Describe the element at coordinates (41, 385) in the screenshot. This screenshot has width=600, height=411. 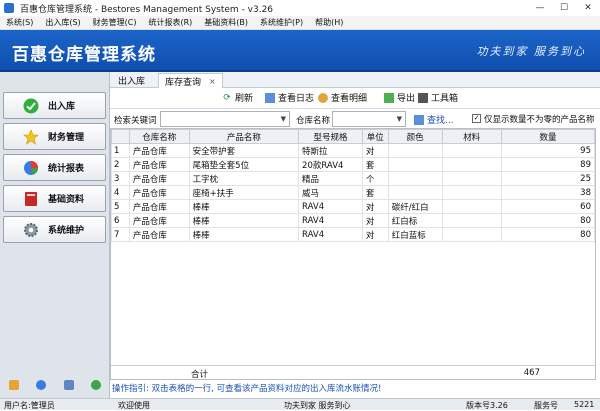
I see `info-icon` at that location.